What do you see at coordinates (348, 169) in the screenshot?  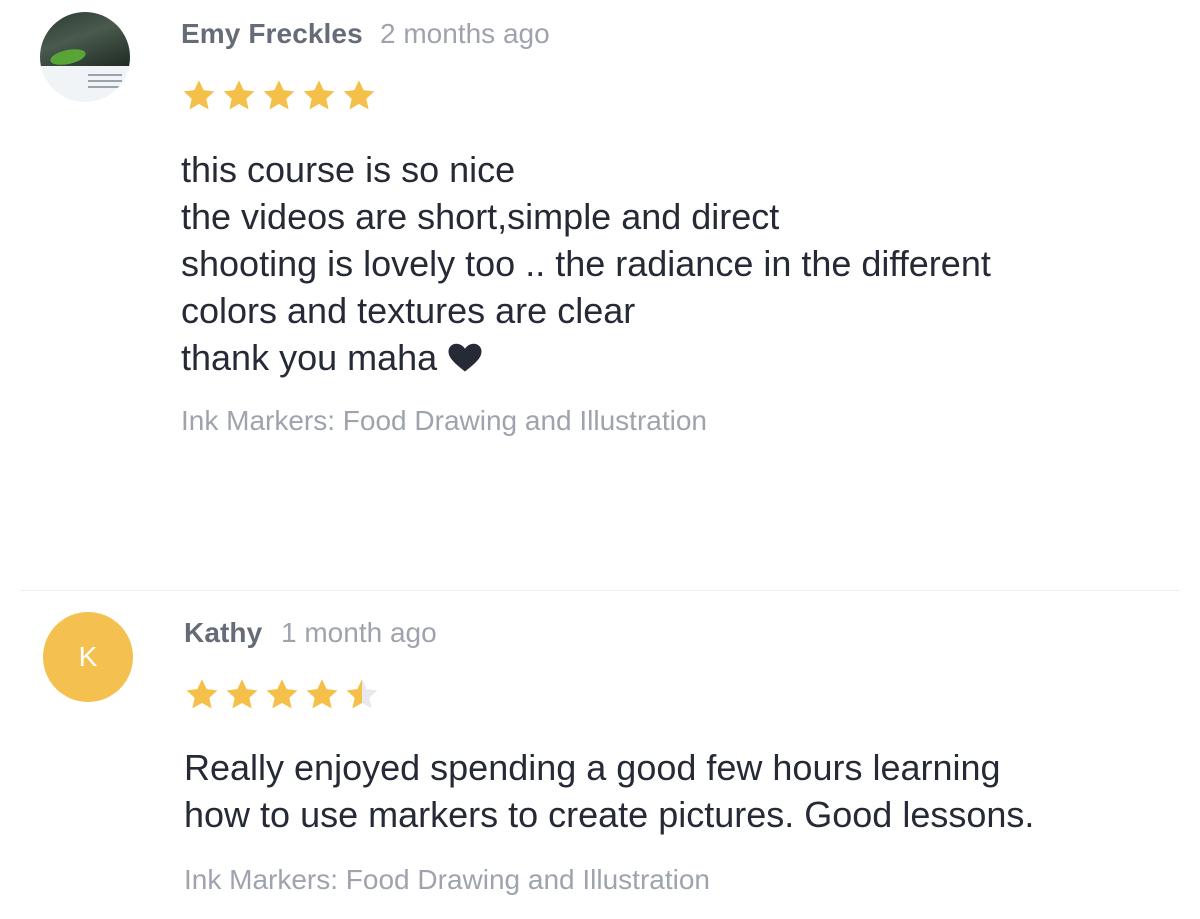 I see `review-text-line: this course is so nice` at bounding box center [348, 169].